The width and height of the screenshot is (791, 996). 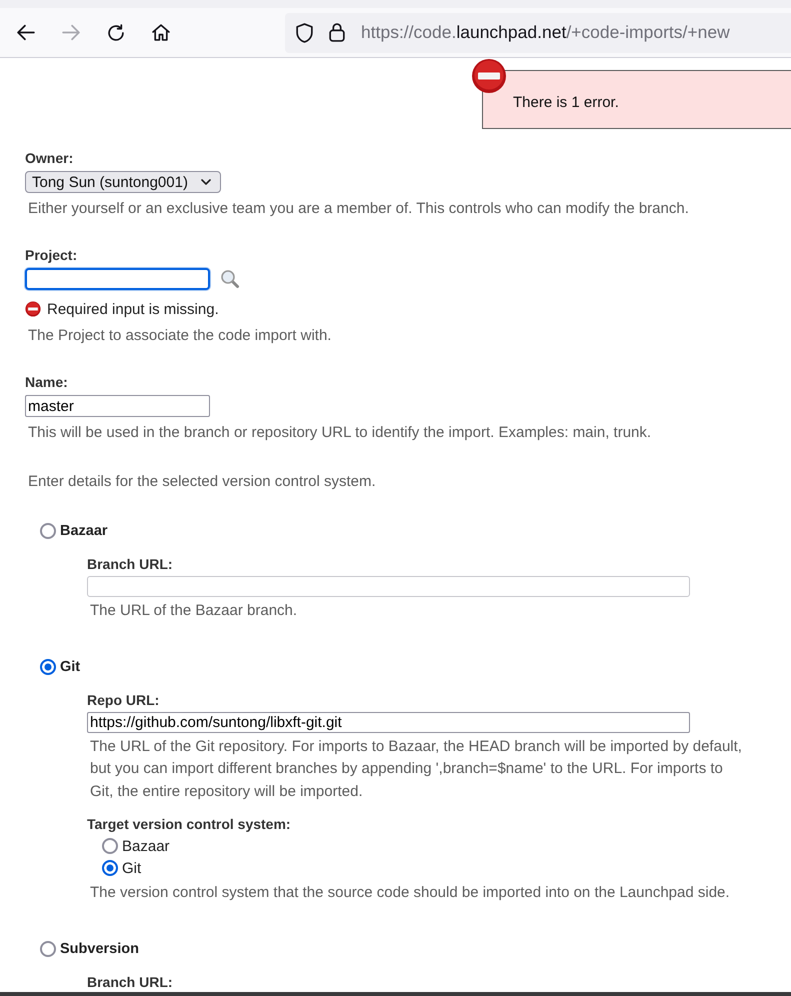 I want to click on error-banner-message: There is 1 error., so click(x=566, y=102).